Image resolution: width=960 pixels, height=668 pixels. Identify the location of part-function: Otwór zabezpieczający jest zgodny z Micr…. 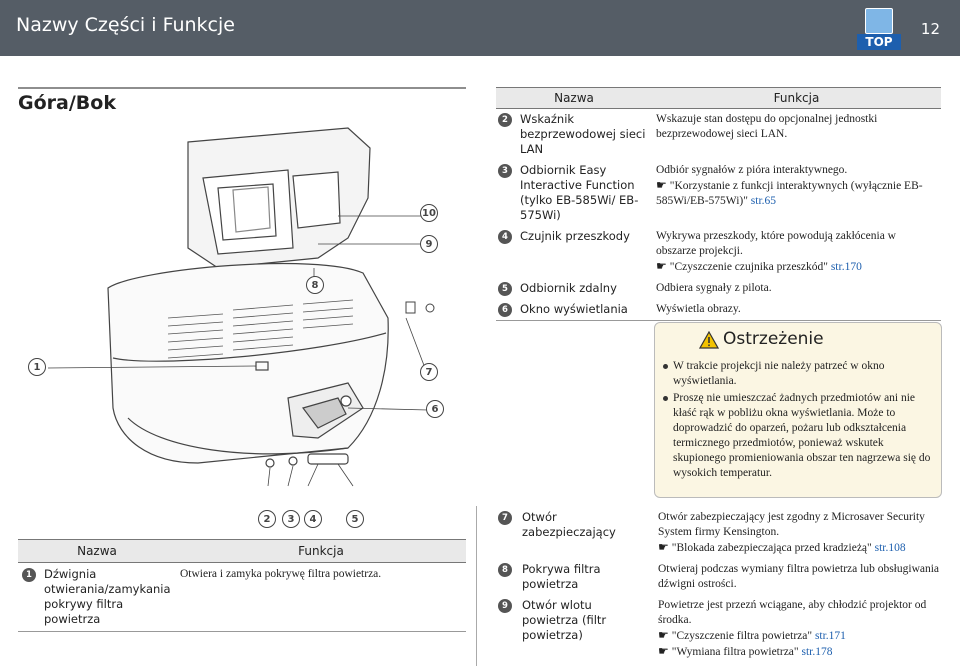
(791, 524).